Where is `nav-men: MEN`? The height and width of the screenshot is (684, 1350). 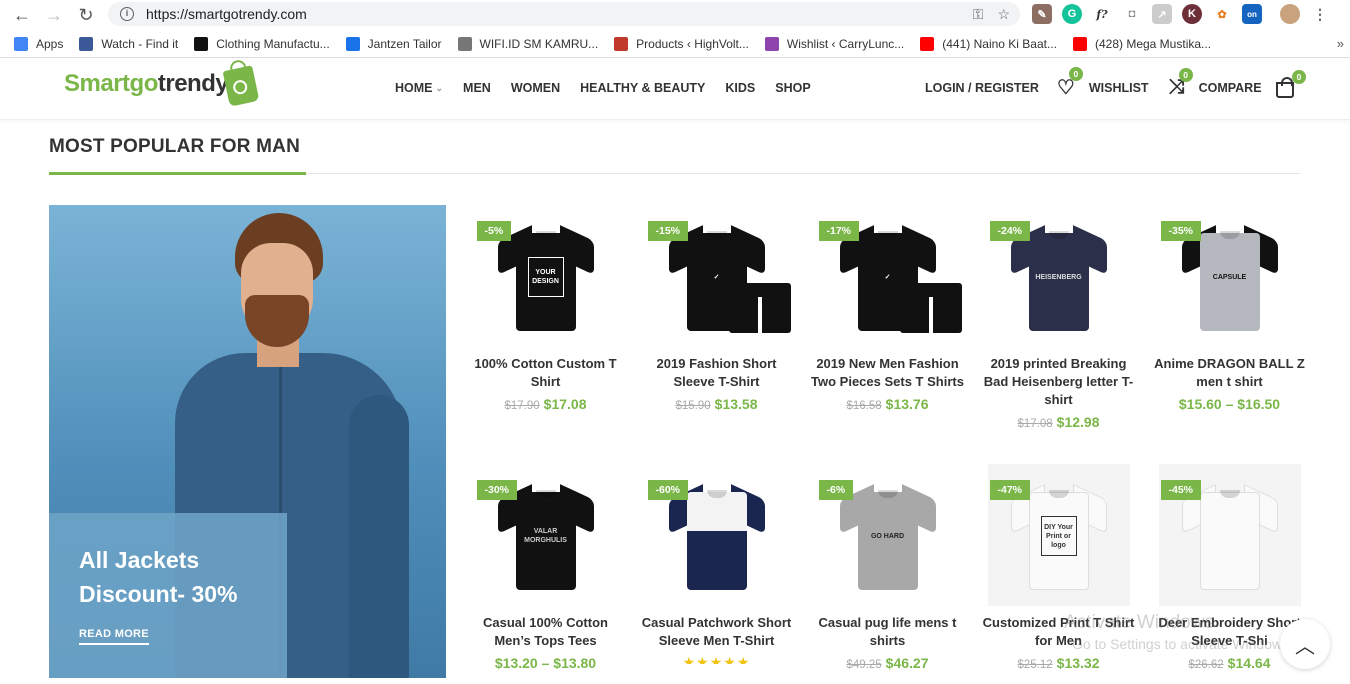
nav-men: MEN is located at coordinates (477, 88).